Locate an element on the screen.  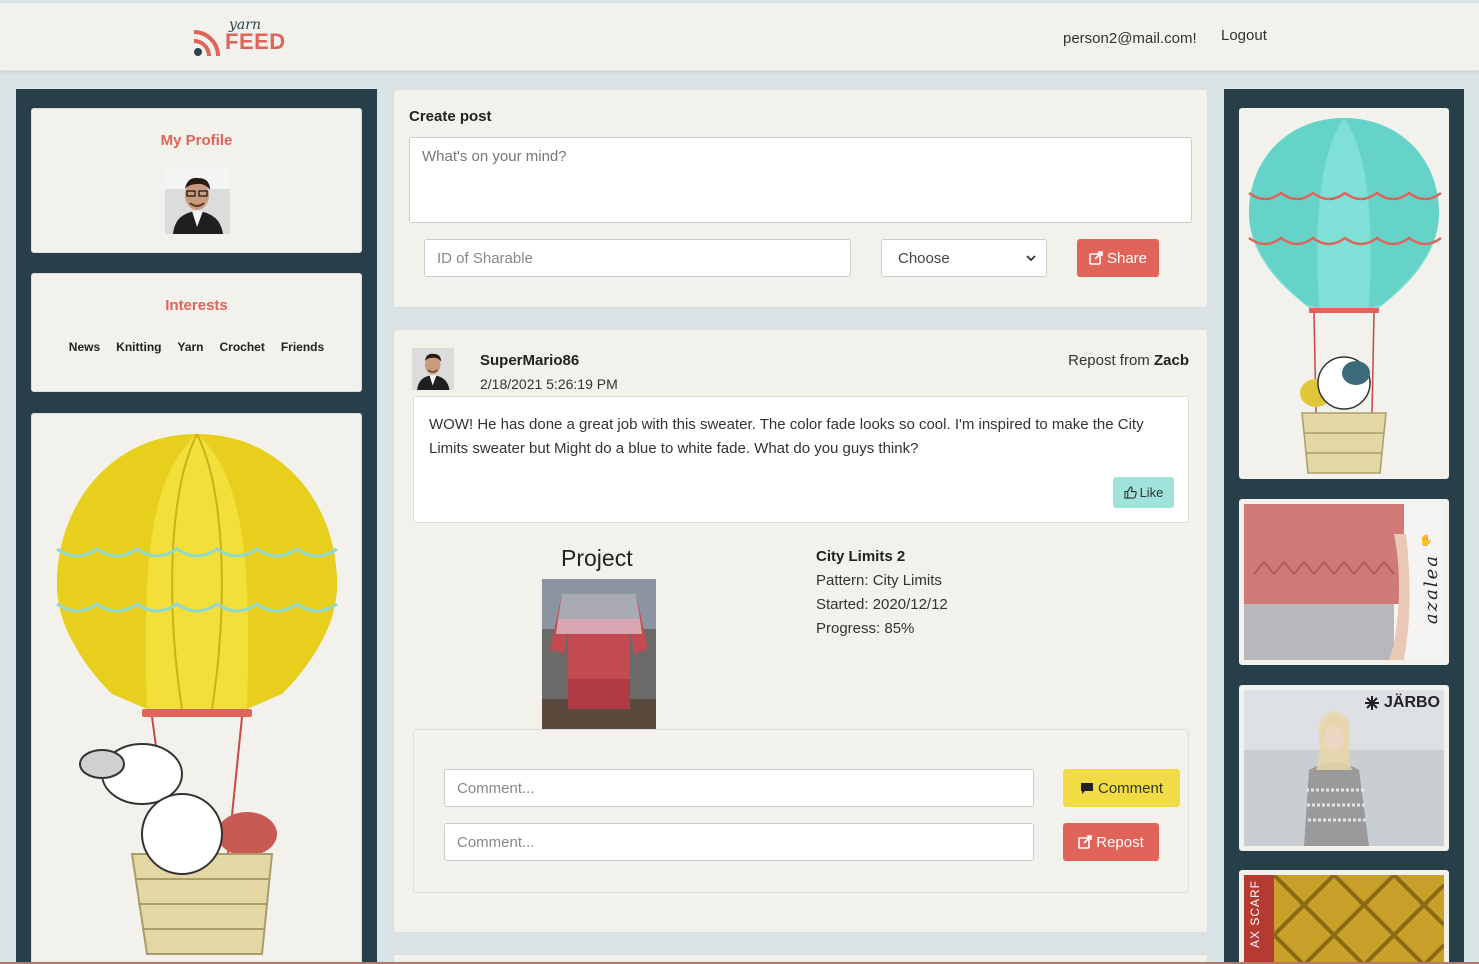
project-name: City Limits 2 is located at coordinates (882, 557).